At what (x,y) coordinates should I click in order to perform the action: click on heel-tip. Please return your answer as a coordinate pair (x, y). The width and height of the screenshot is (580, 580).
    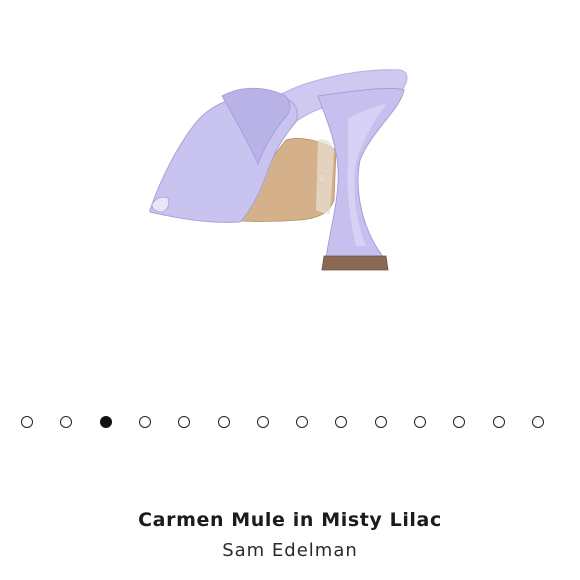
    Looking at the image, I should click on (355, 263).